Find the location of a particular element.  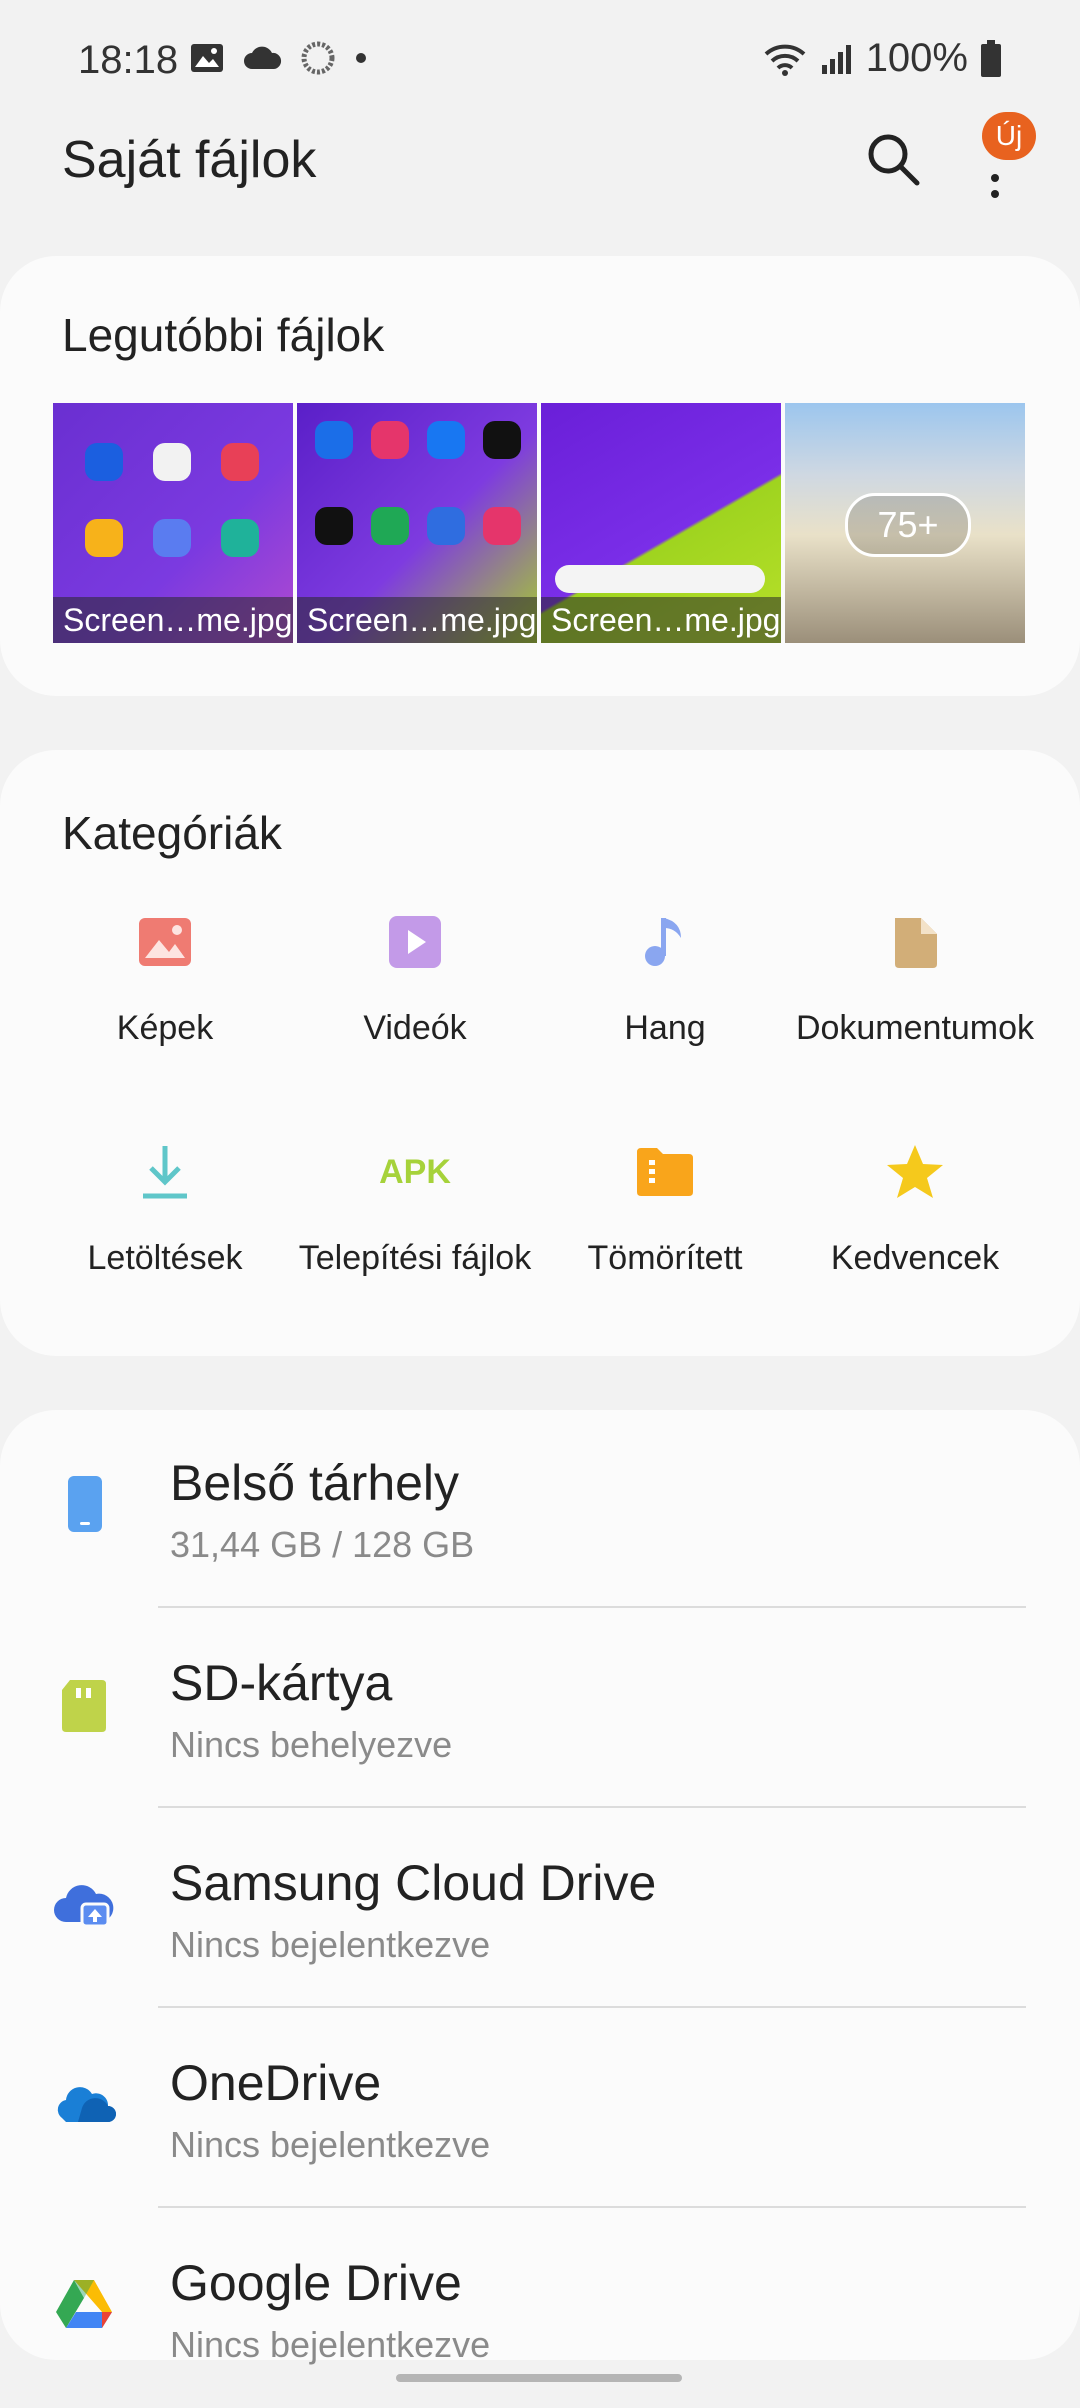

category-documents: Dokumentumok is located at coordinates (915, 1002).